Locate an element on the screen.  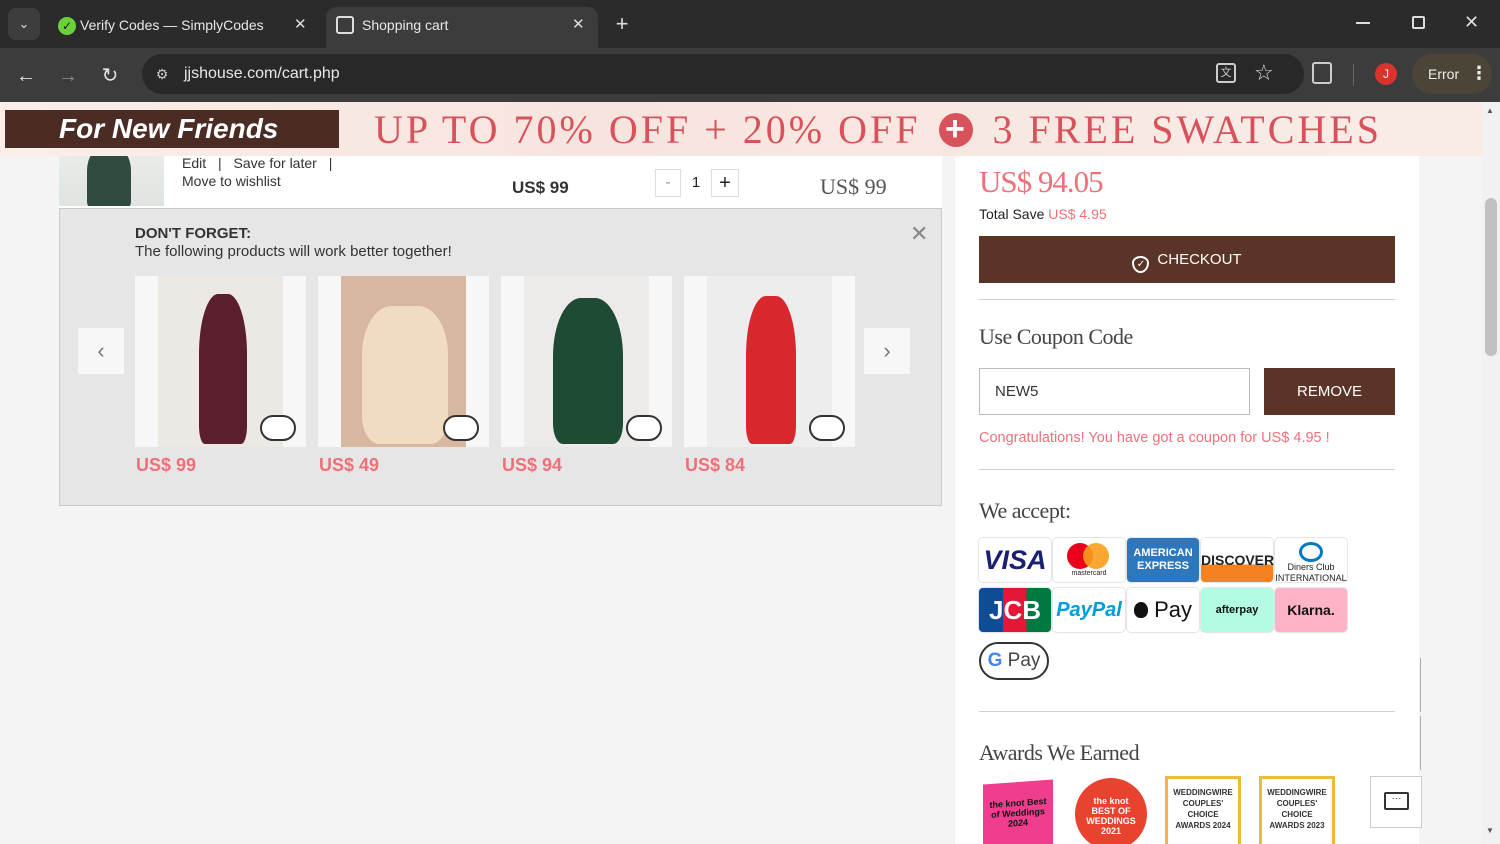
page-scrollbar: ▲ ▼ is located at coordinates (1491, 473).